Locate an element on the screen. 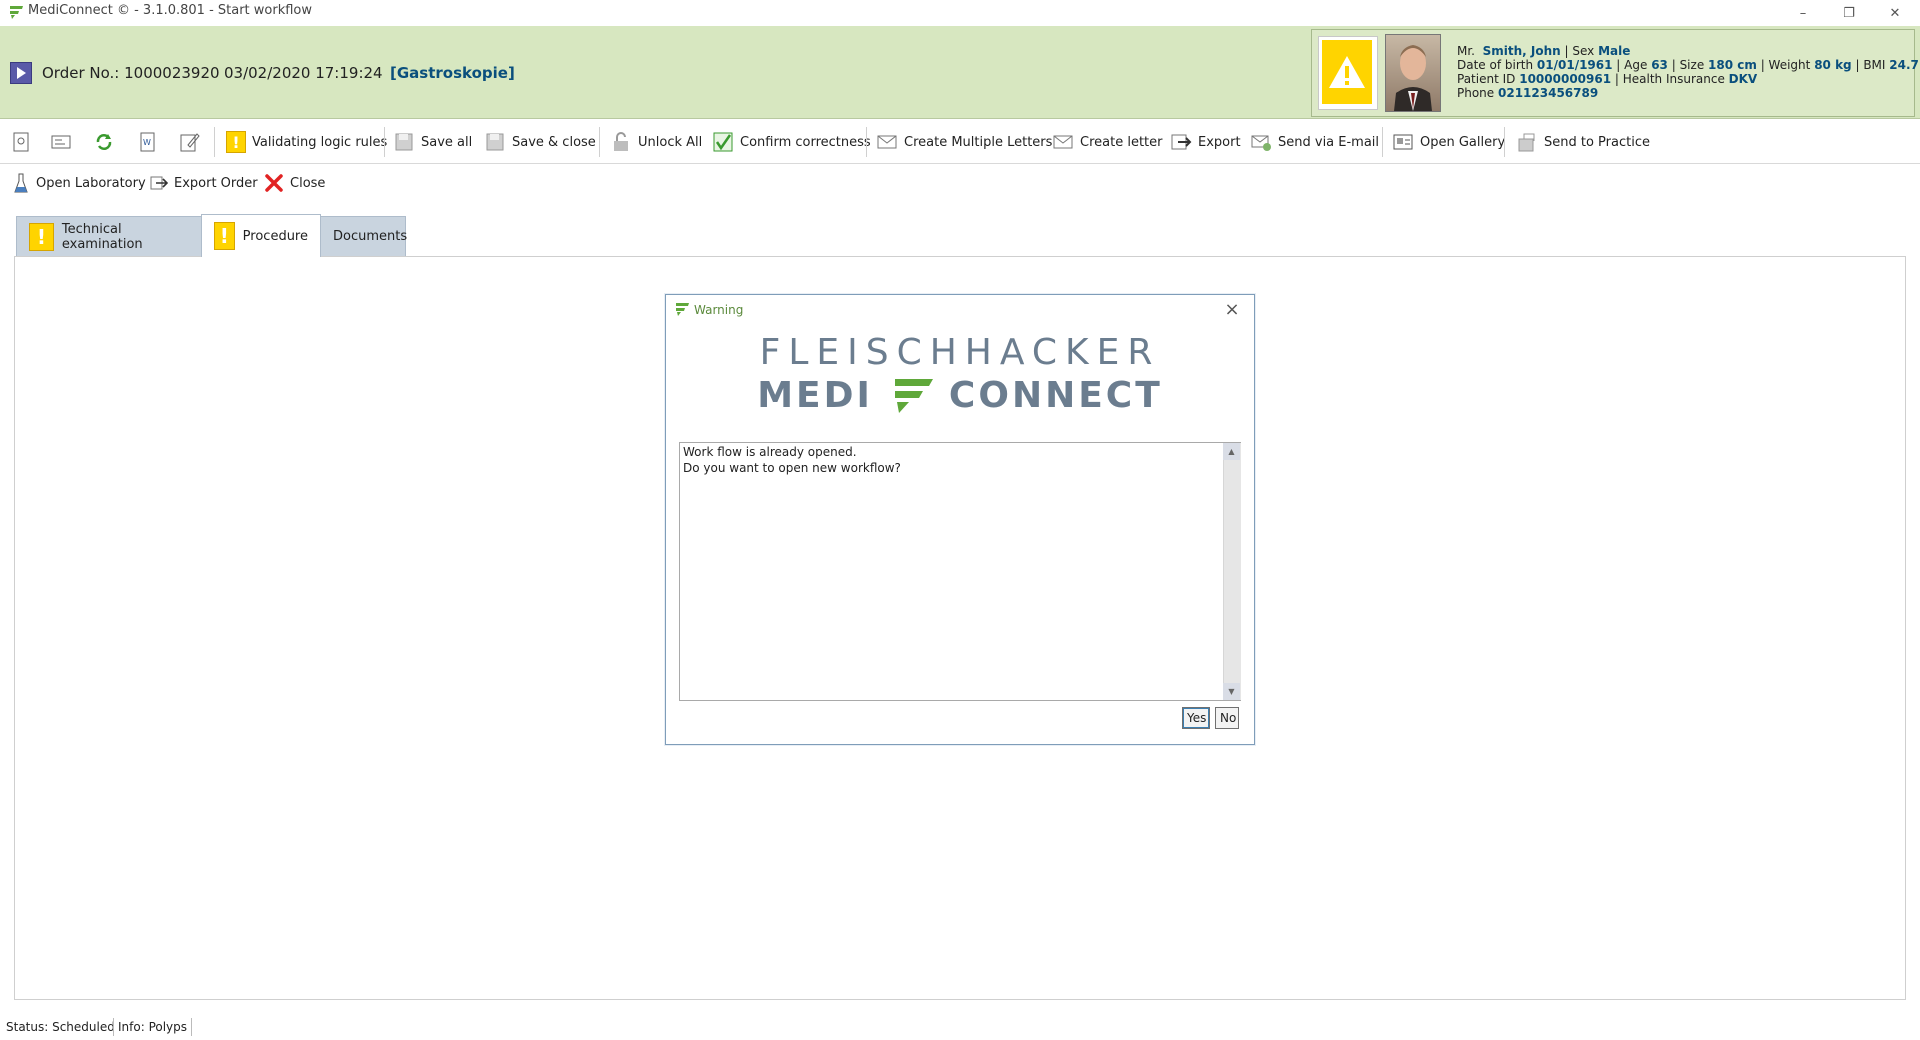 This screenshot has height=1040, width=1920. unlock-all-label: Unlock All is located at coordinates (670, 142).